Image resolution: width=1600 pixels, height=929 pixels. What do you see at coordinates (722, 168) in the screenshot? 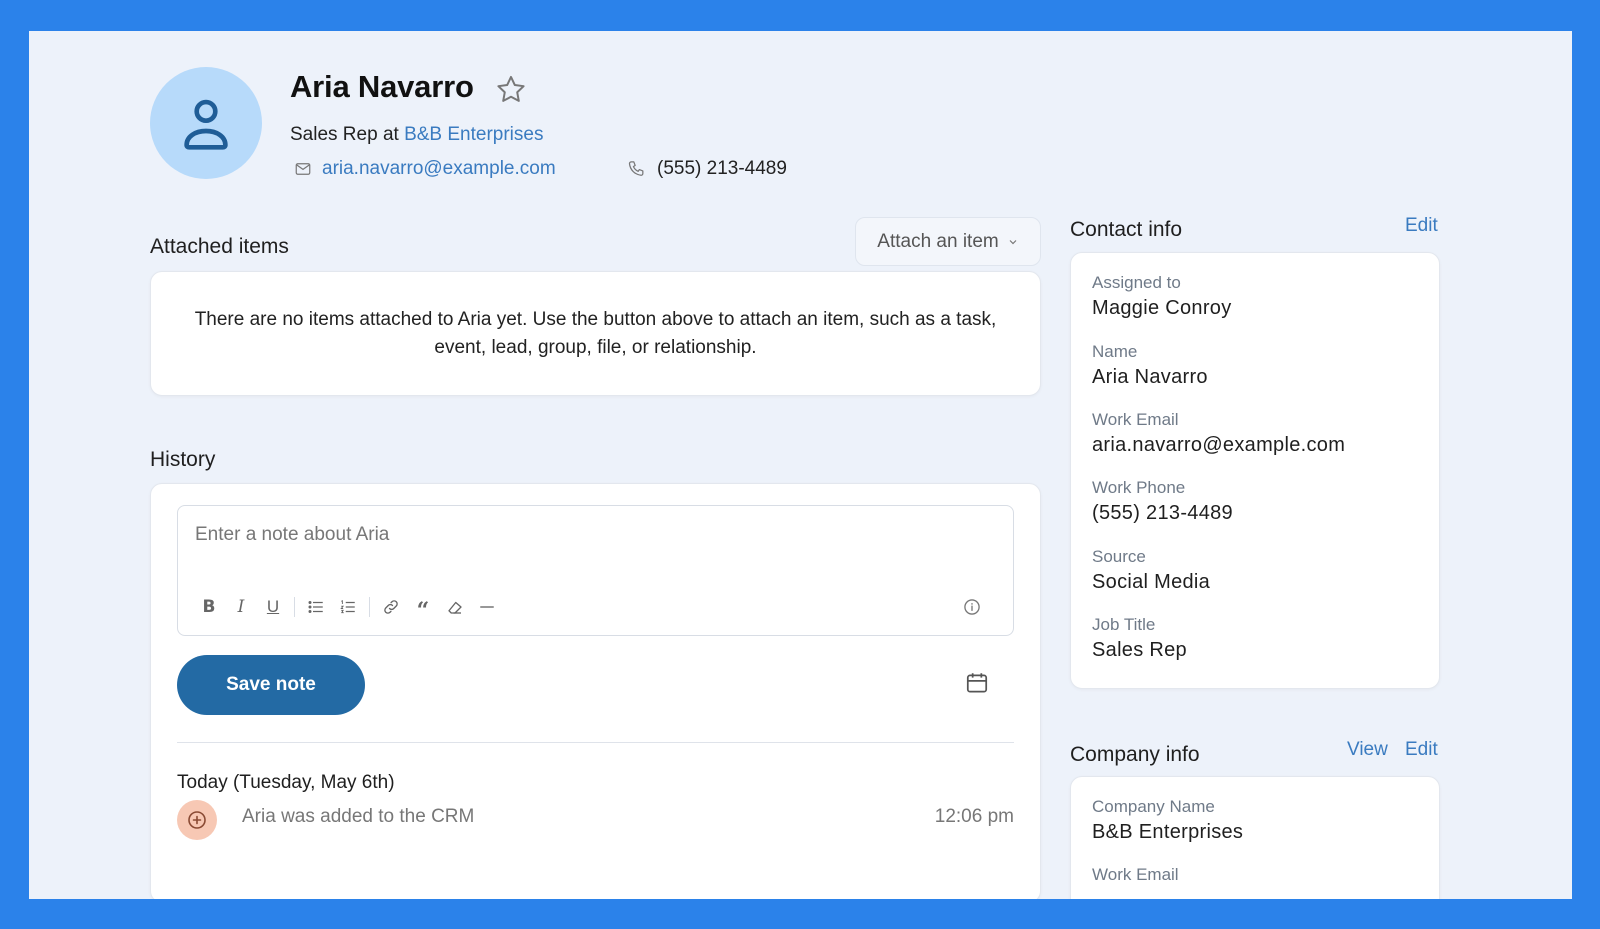
I see `phone-text: (555) 213-4489` at bounding box center [722, 168].